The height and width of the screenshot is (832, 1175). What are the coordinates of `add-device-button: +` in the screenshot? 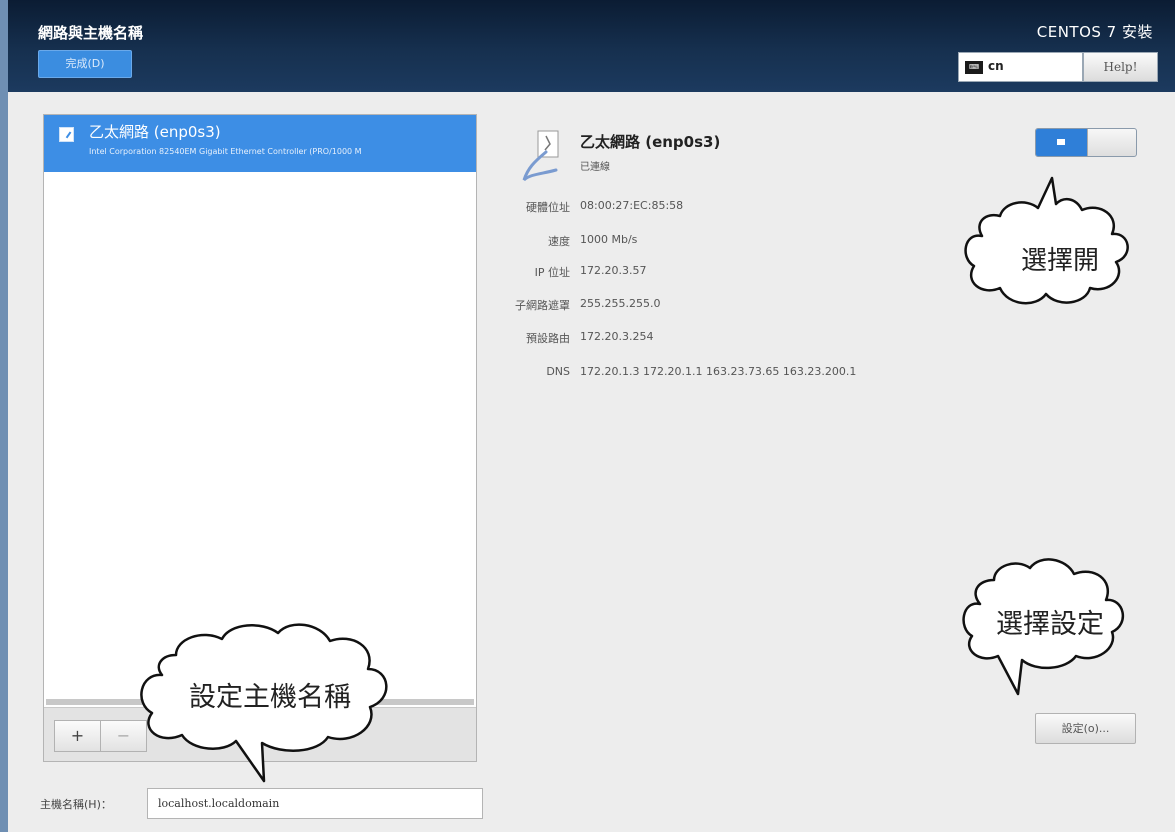 It's located at (77, 736).